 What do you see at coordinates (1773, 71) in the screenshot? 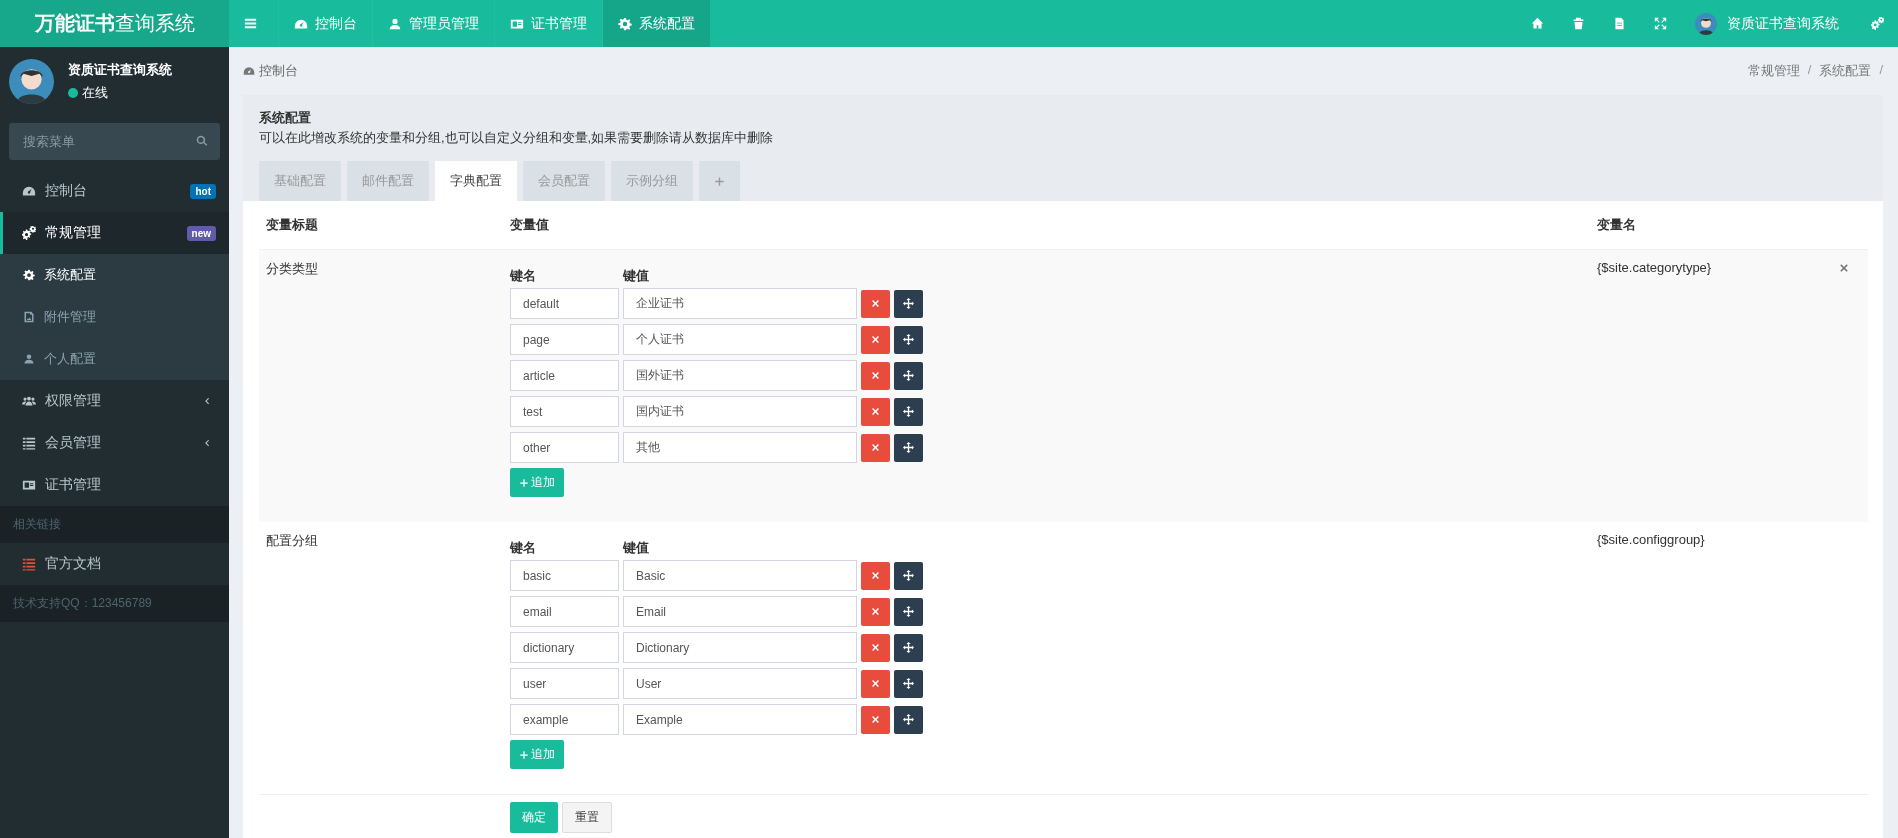
I see `breadcrumb-link: 常规管理` at bounding box center [1773, 71].